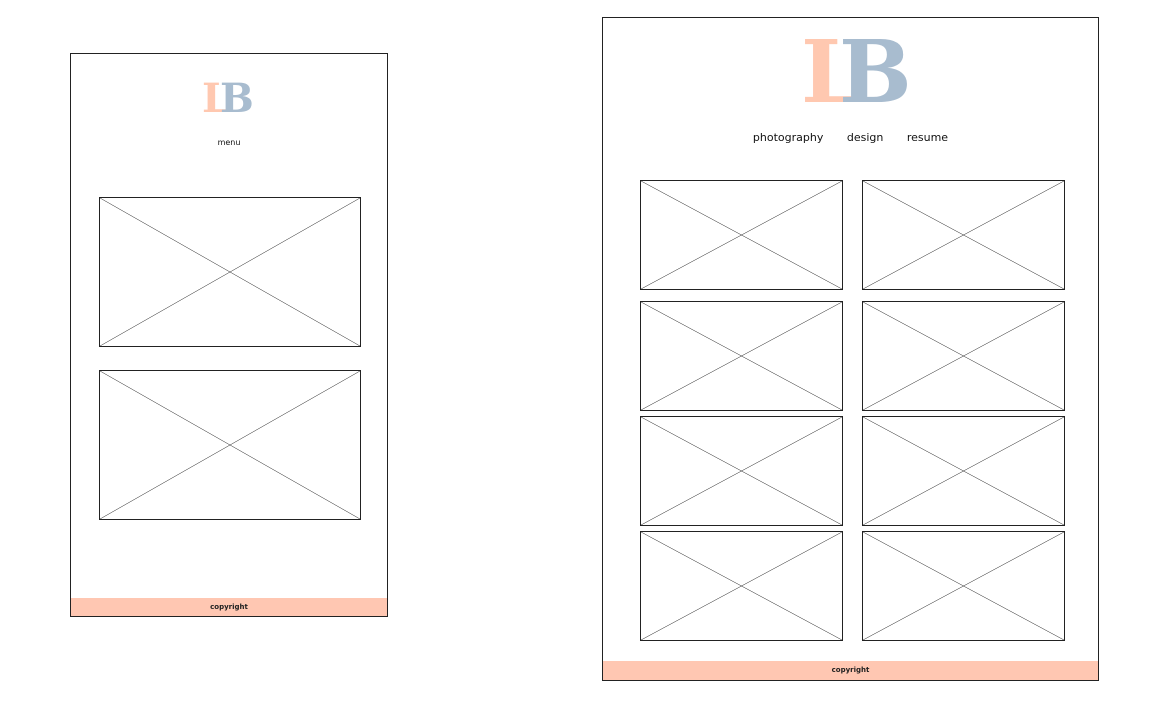 The width and height of the screenshot is (1163, 709). I want to click on main-nav: photography design resume, so click(850, 137).